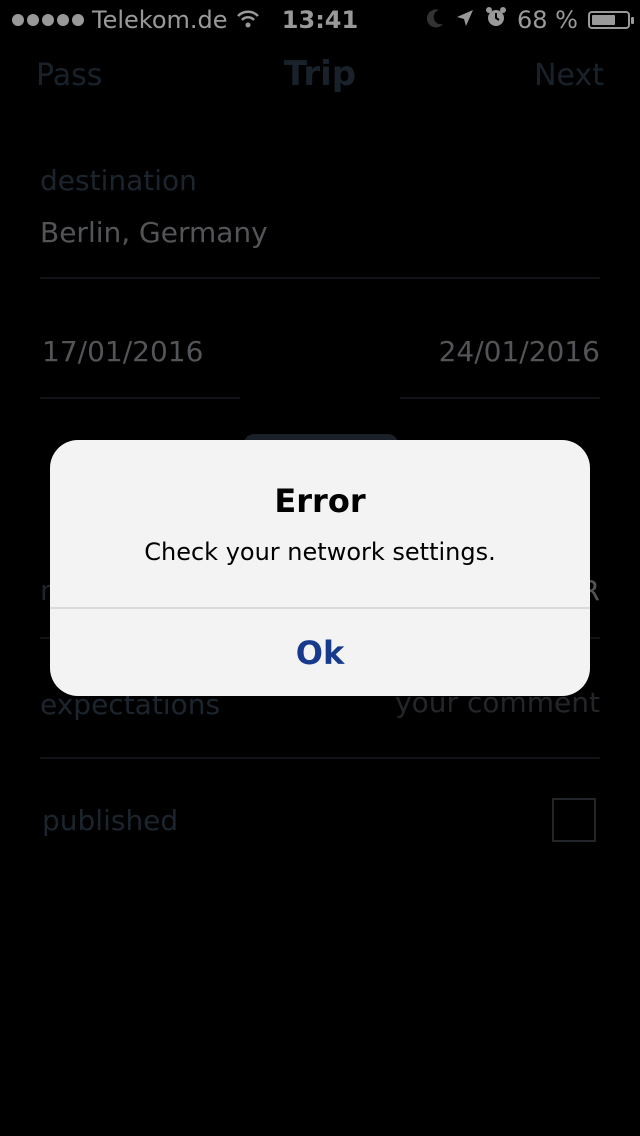 Image resolution: width=640 pixels, height=1136 pixels. What do you see at coordinates (320, 501) in the screenshot?
I see `alert-title: Error` at bounding box center [320, 501].